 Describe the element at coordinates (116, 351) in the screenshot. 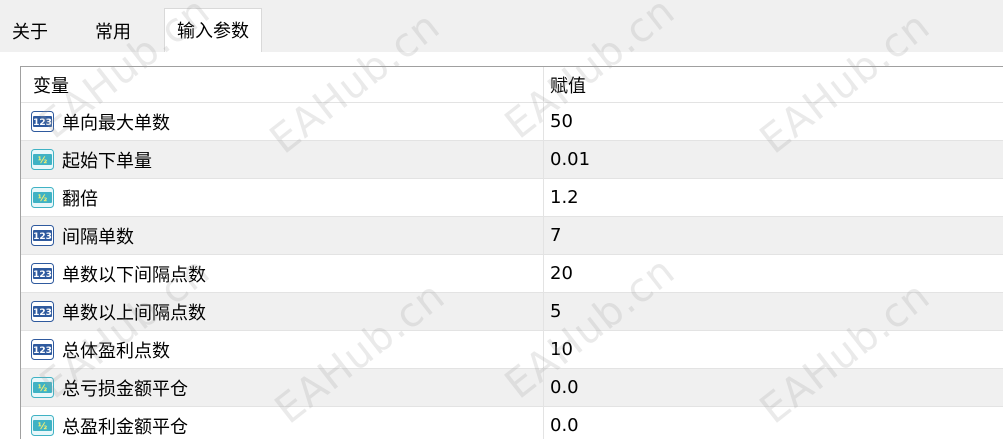

I see `parameter-name: 总体盈利点数` at that location.